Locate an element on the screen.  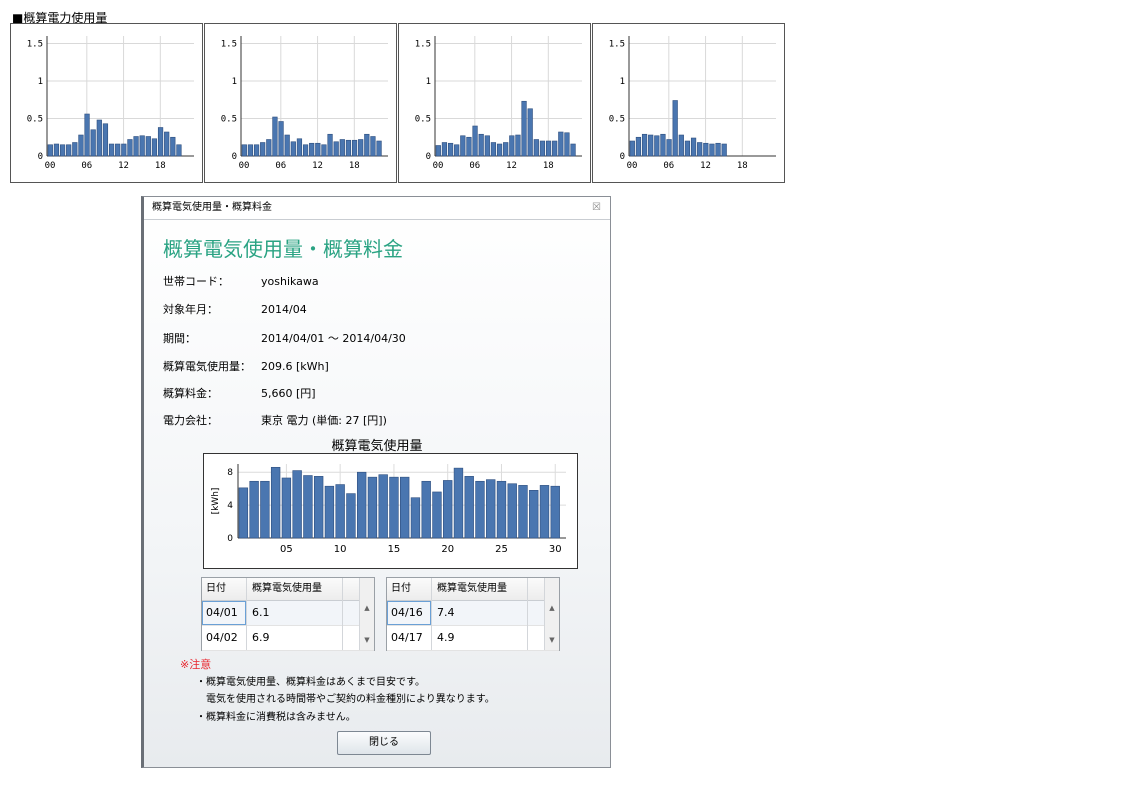
info-value: 209.6 [kWh] is located at coordinates (295, 366).